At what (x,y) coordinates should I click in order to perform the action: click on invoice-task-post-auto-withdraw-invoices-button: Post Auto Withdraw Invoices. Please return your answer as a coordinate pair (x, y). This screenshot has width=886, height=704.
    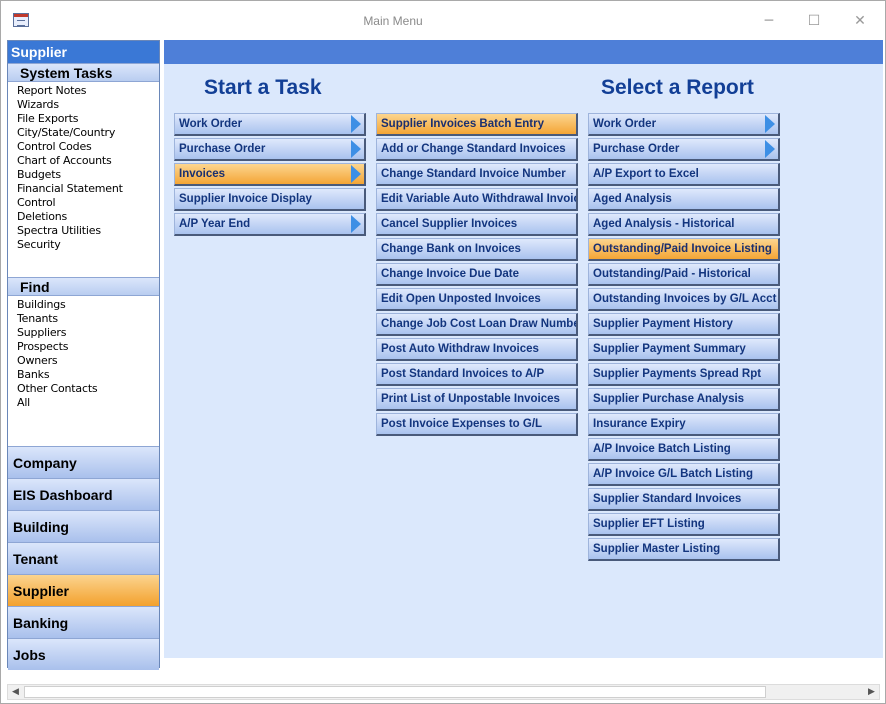
    Looking at the image, I should click on (477, 349).